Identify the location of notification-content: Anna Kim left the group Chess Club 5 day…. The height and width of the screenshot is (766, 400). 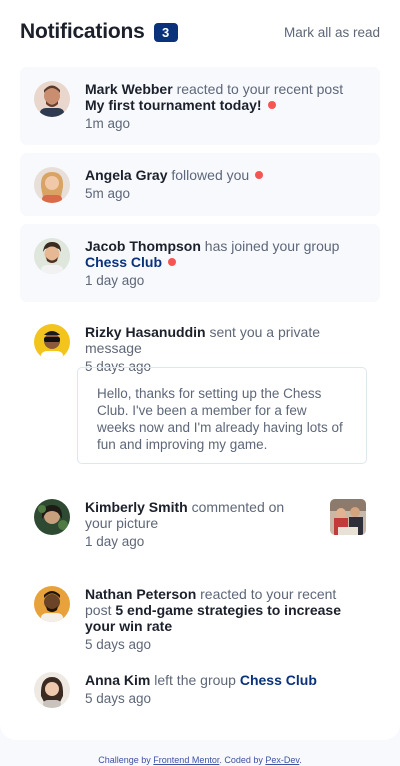
(225, 695).